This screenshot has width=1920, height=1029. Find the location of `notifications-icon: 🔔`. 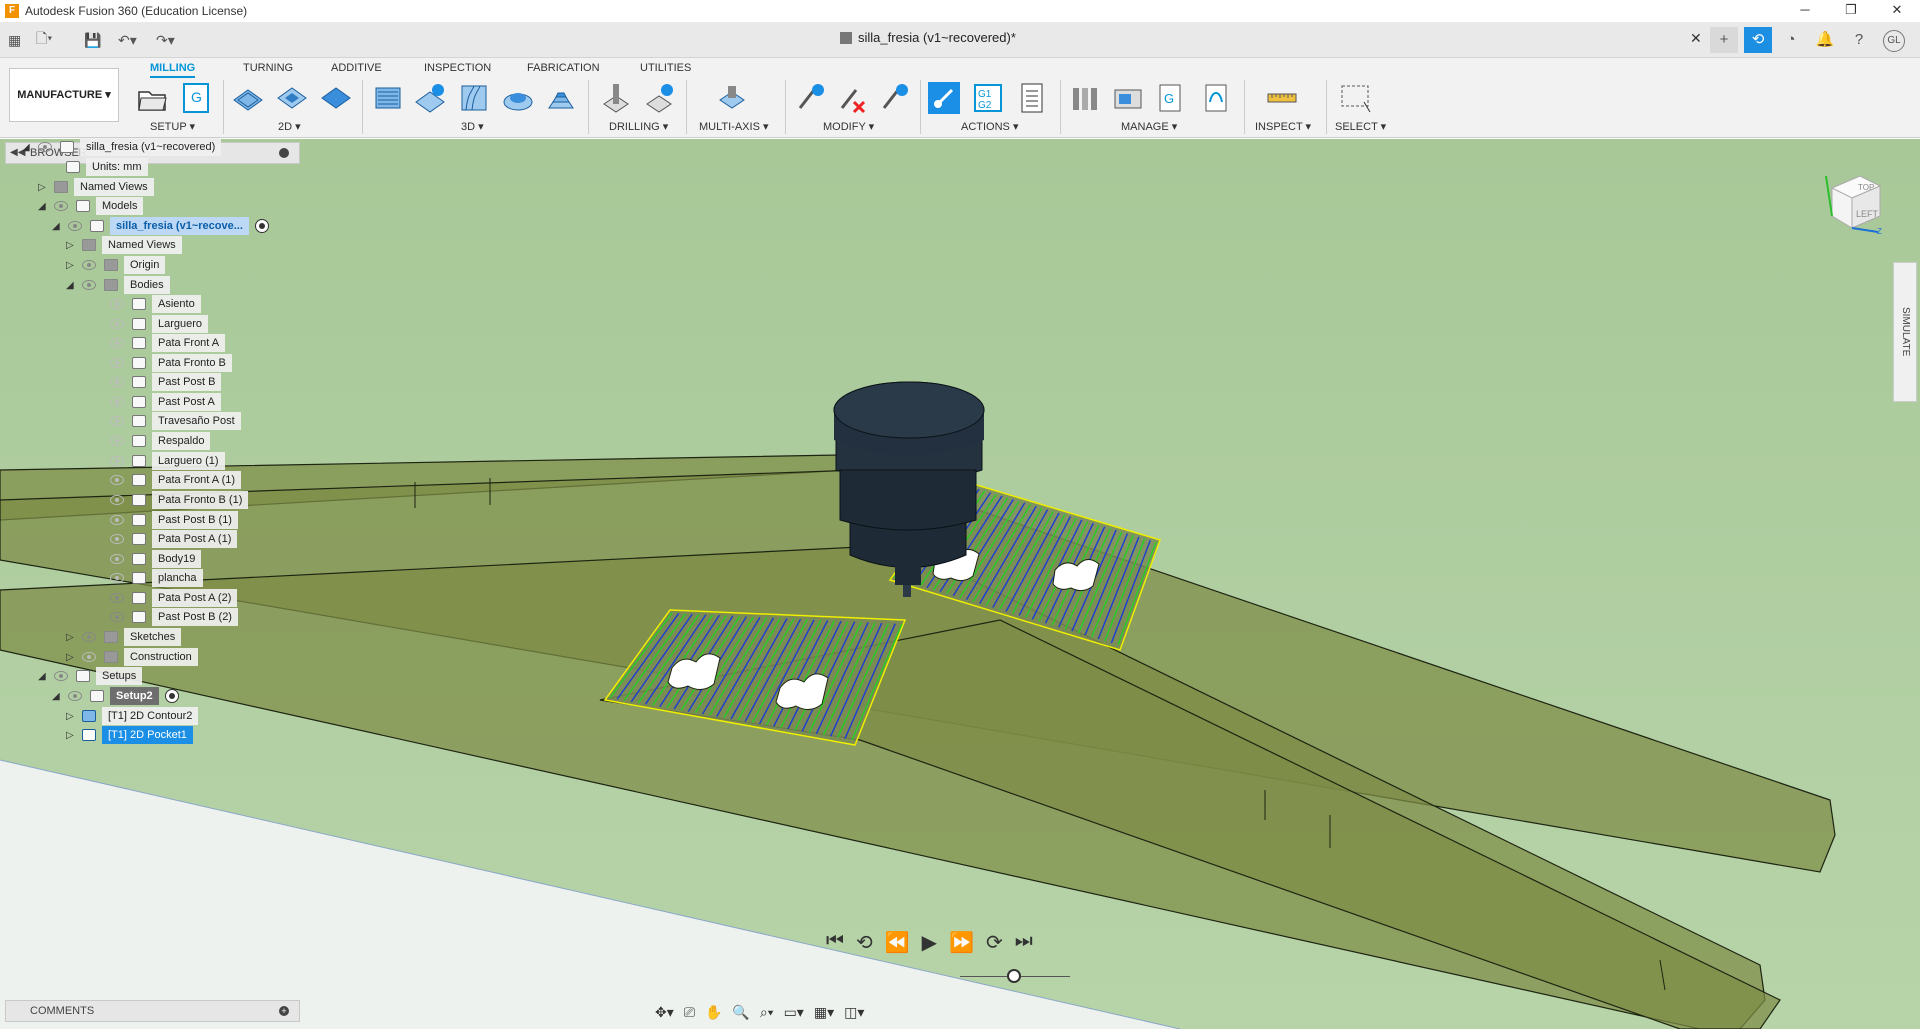

notifications-icon: 🔔 is located at coordinates (1825, 40).